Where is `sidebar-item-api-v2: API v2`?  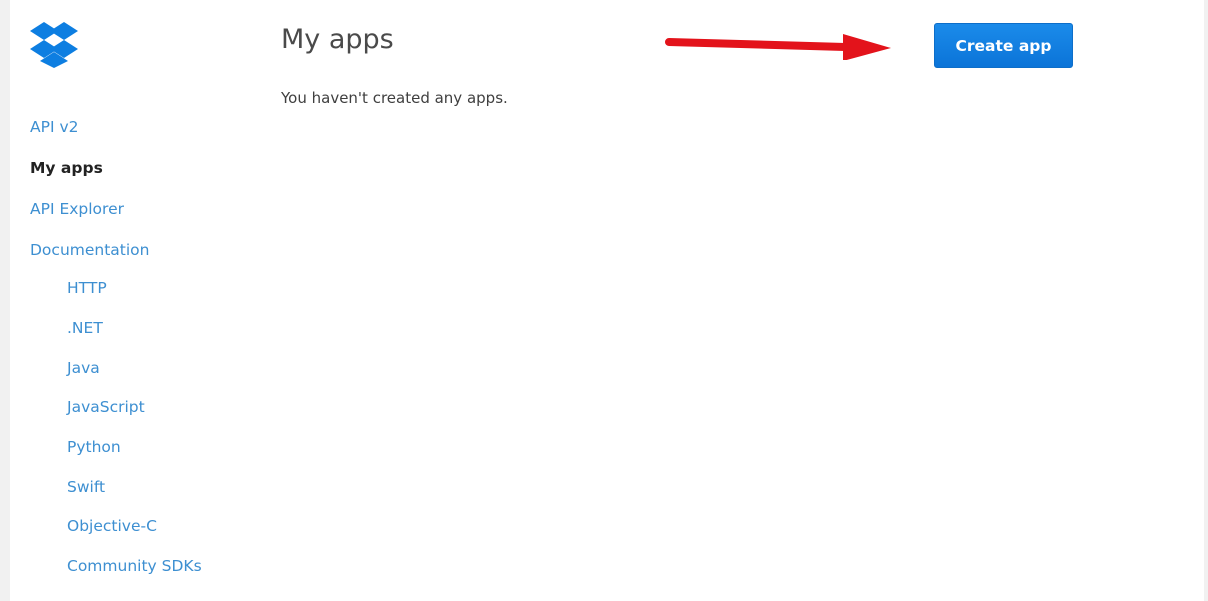
sidebar-item-api-v2: API v2 is located at coordinates (54, 127).